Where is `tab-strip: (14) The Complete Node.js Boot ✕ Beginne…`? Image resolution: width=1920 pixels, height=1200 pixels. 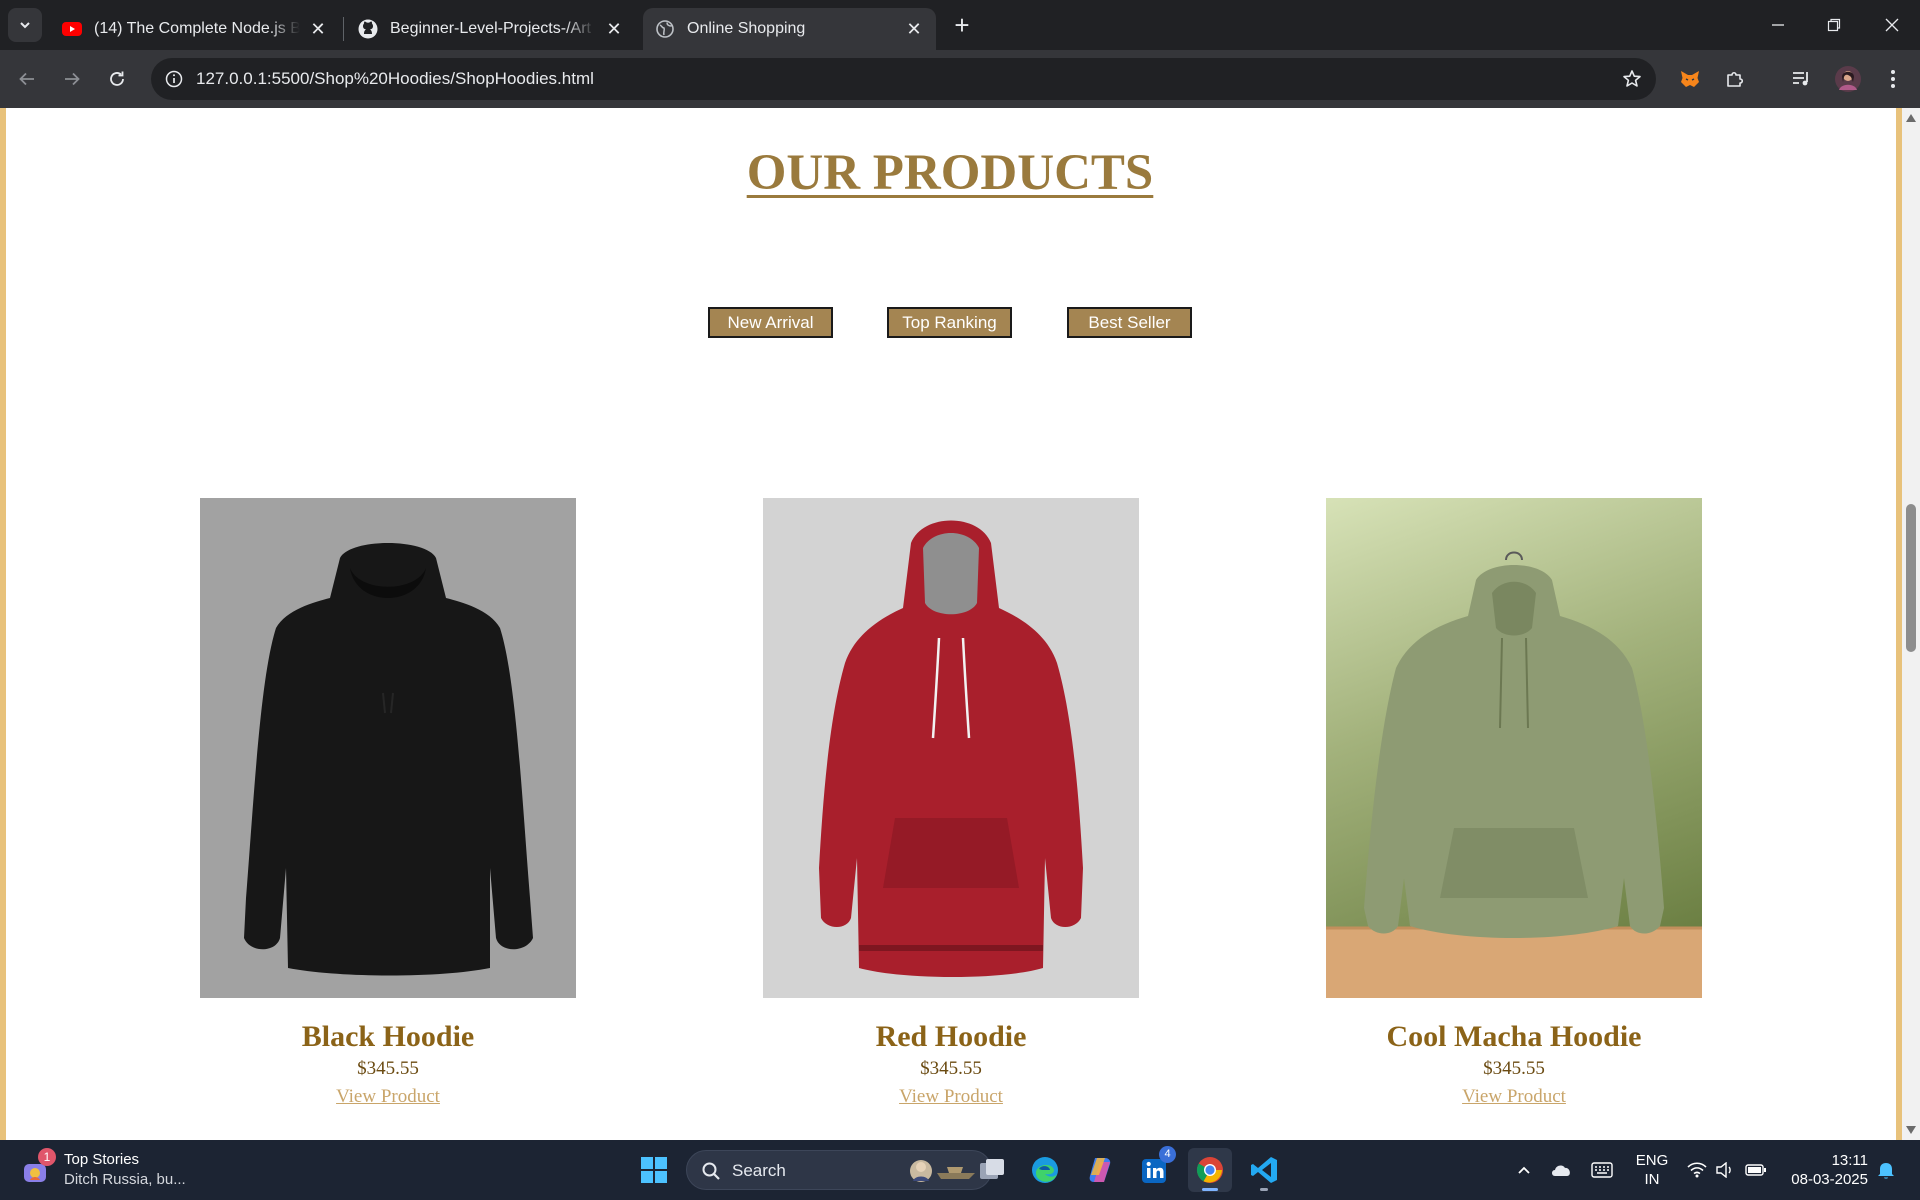 tab-strip: (14) The Complete Node.js Boot ✕ Beginne… is located at coordinates (960, 25).